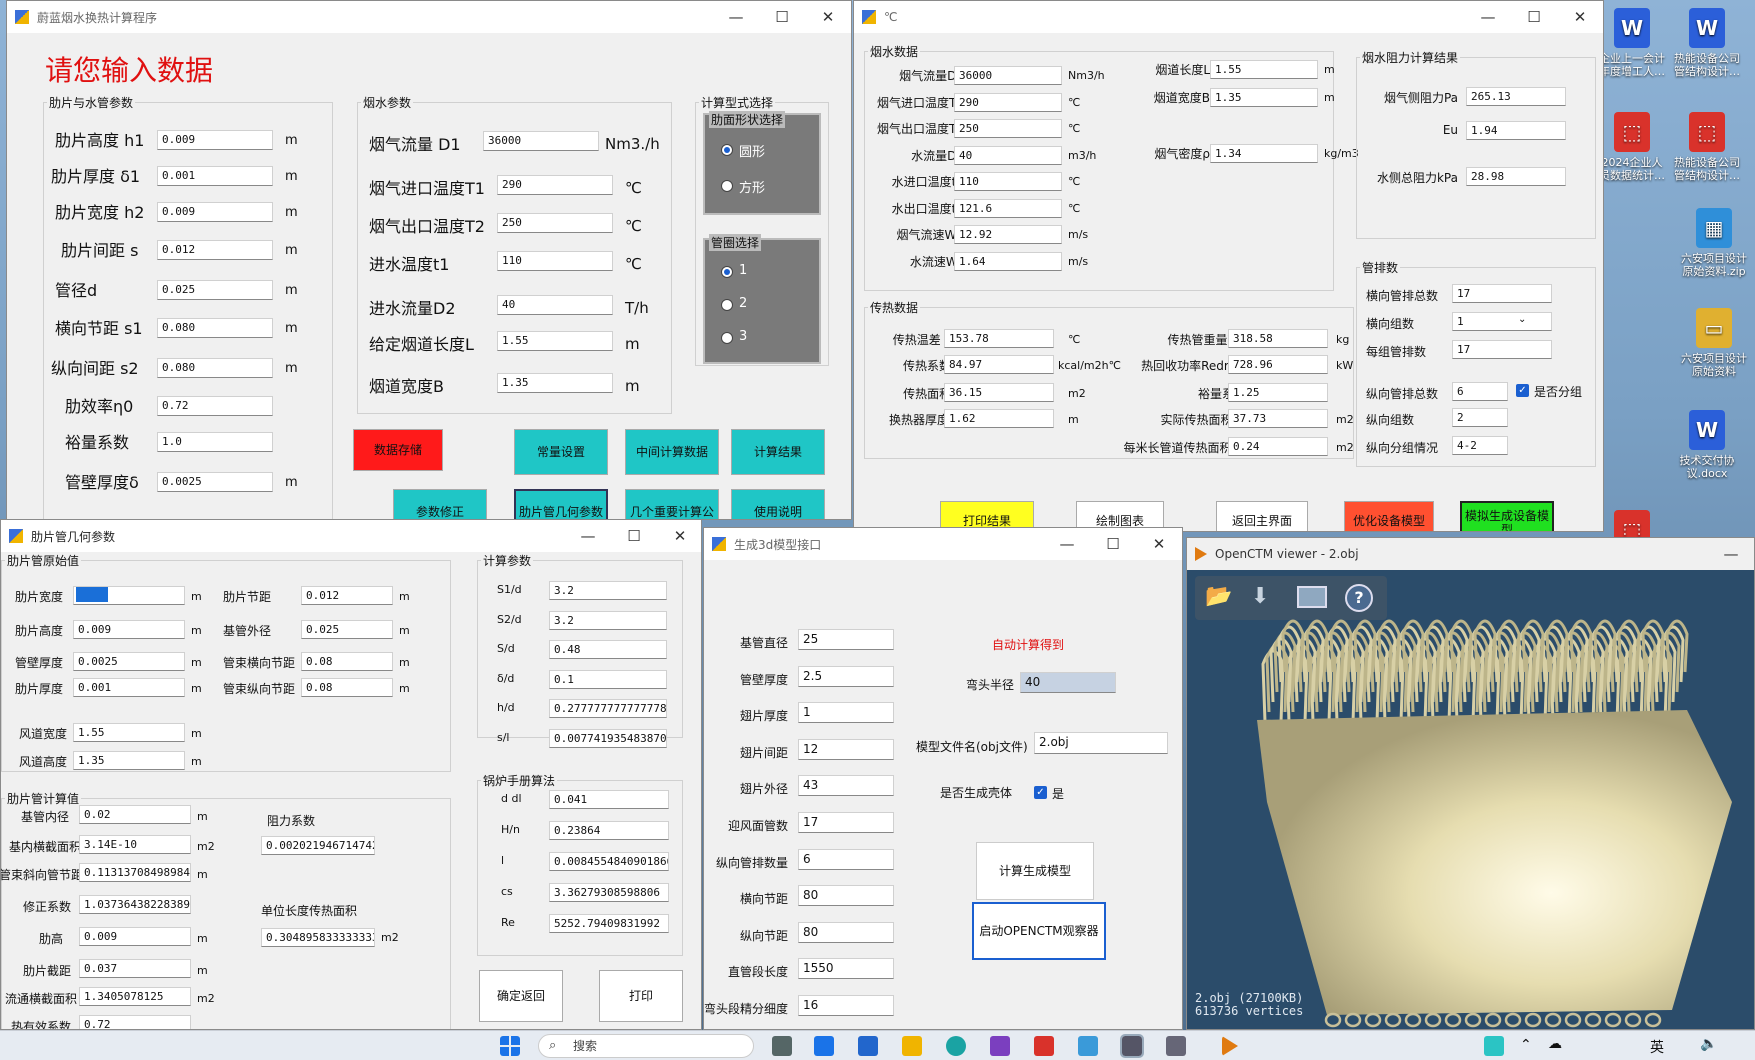 Image resolution: width=1755 pixels, height=1060 pixels. I want to click on calc-value: 0.02, so click(135, 814).